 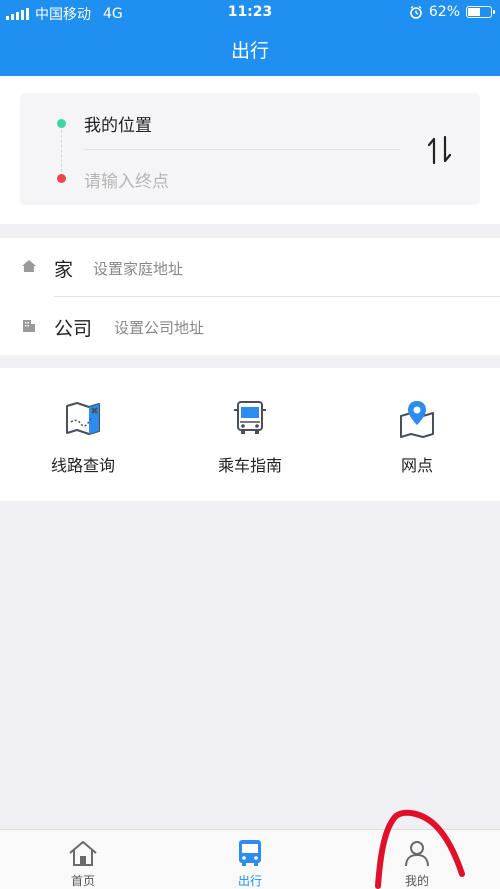 I want to click on saved-places: 家 设置家庭地址 公司 设置公司地址, so click(x=250, y=296).